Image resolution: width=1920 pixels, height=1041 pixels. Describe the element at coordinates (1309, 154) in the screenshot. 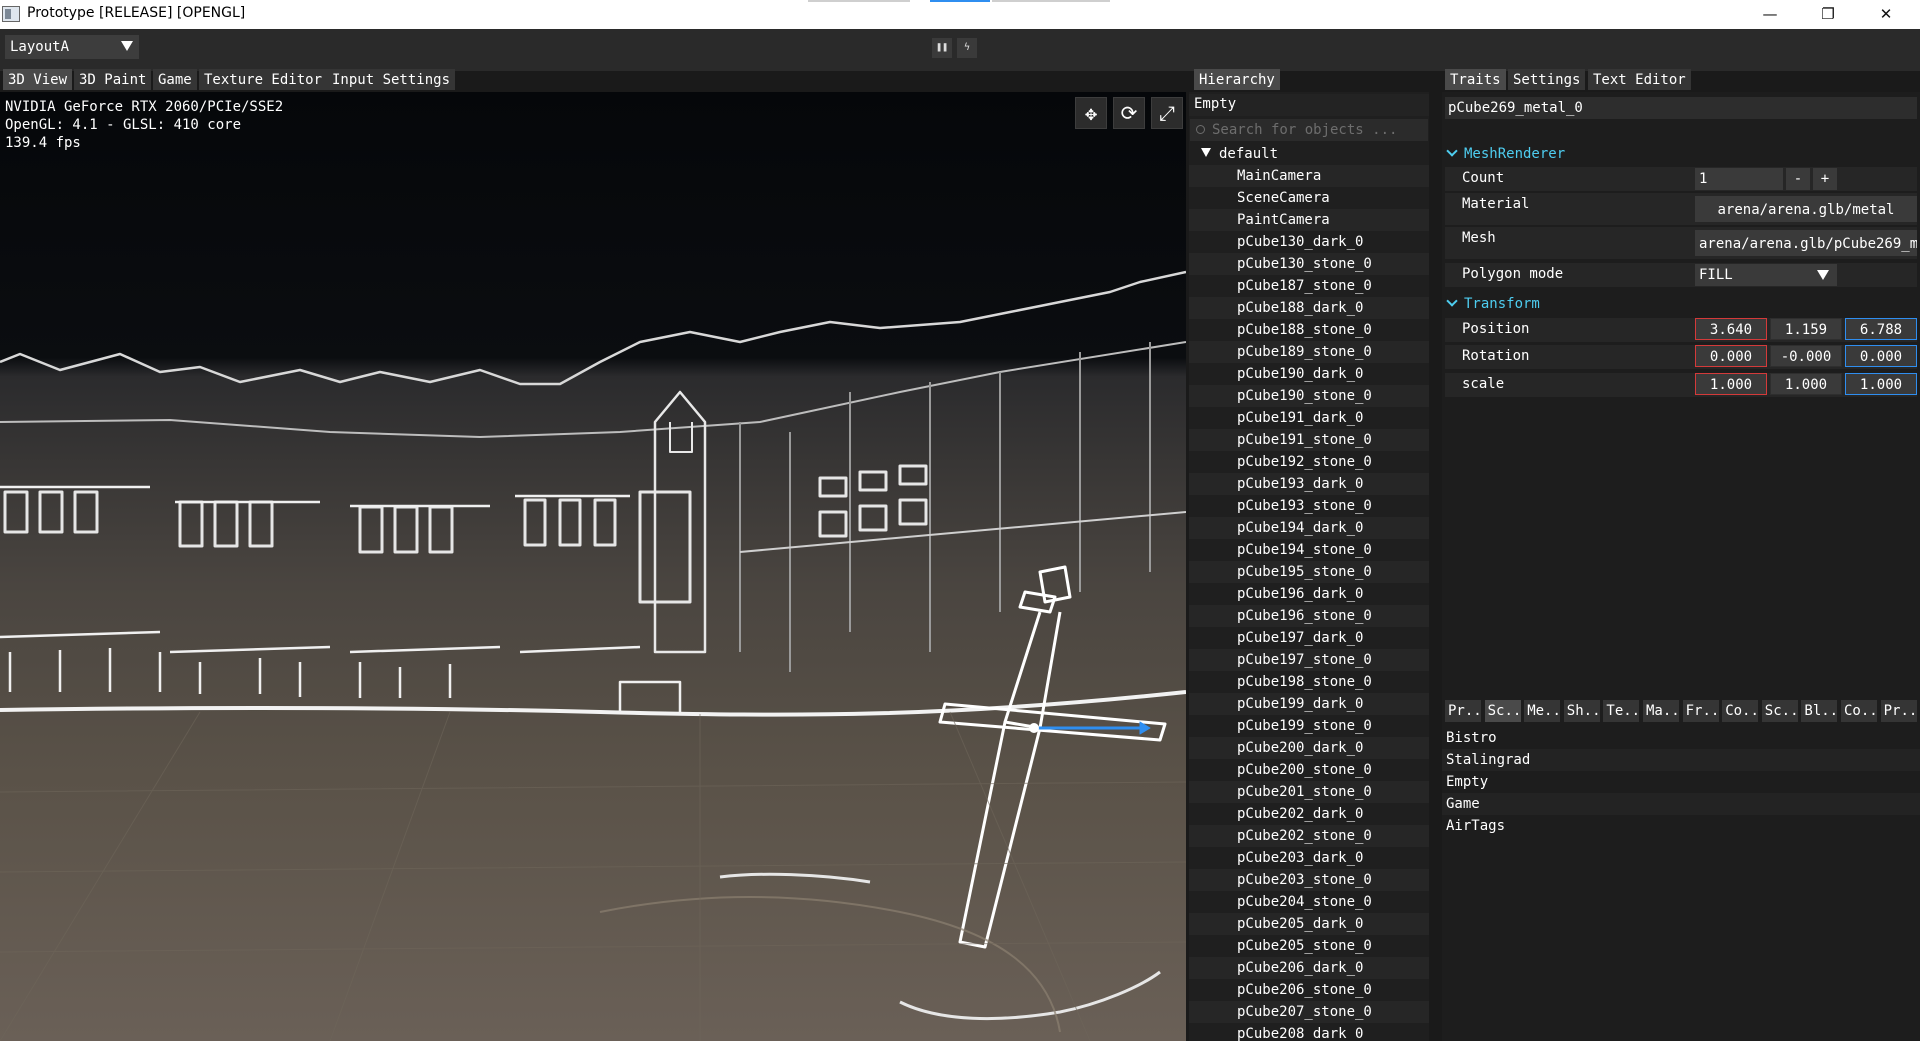

I see `tree-group-default: default` at that location.